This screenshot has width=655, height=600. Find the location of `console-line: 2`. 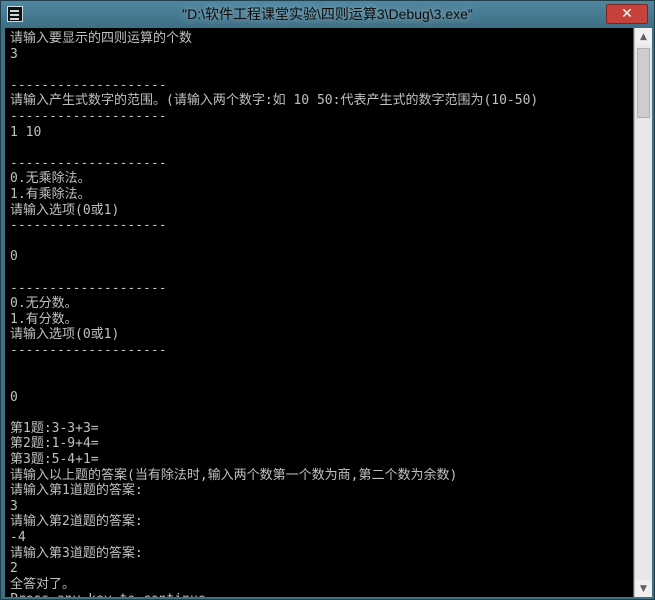

console-line: 2 is located at coordinates (14, 569).